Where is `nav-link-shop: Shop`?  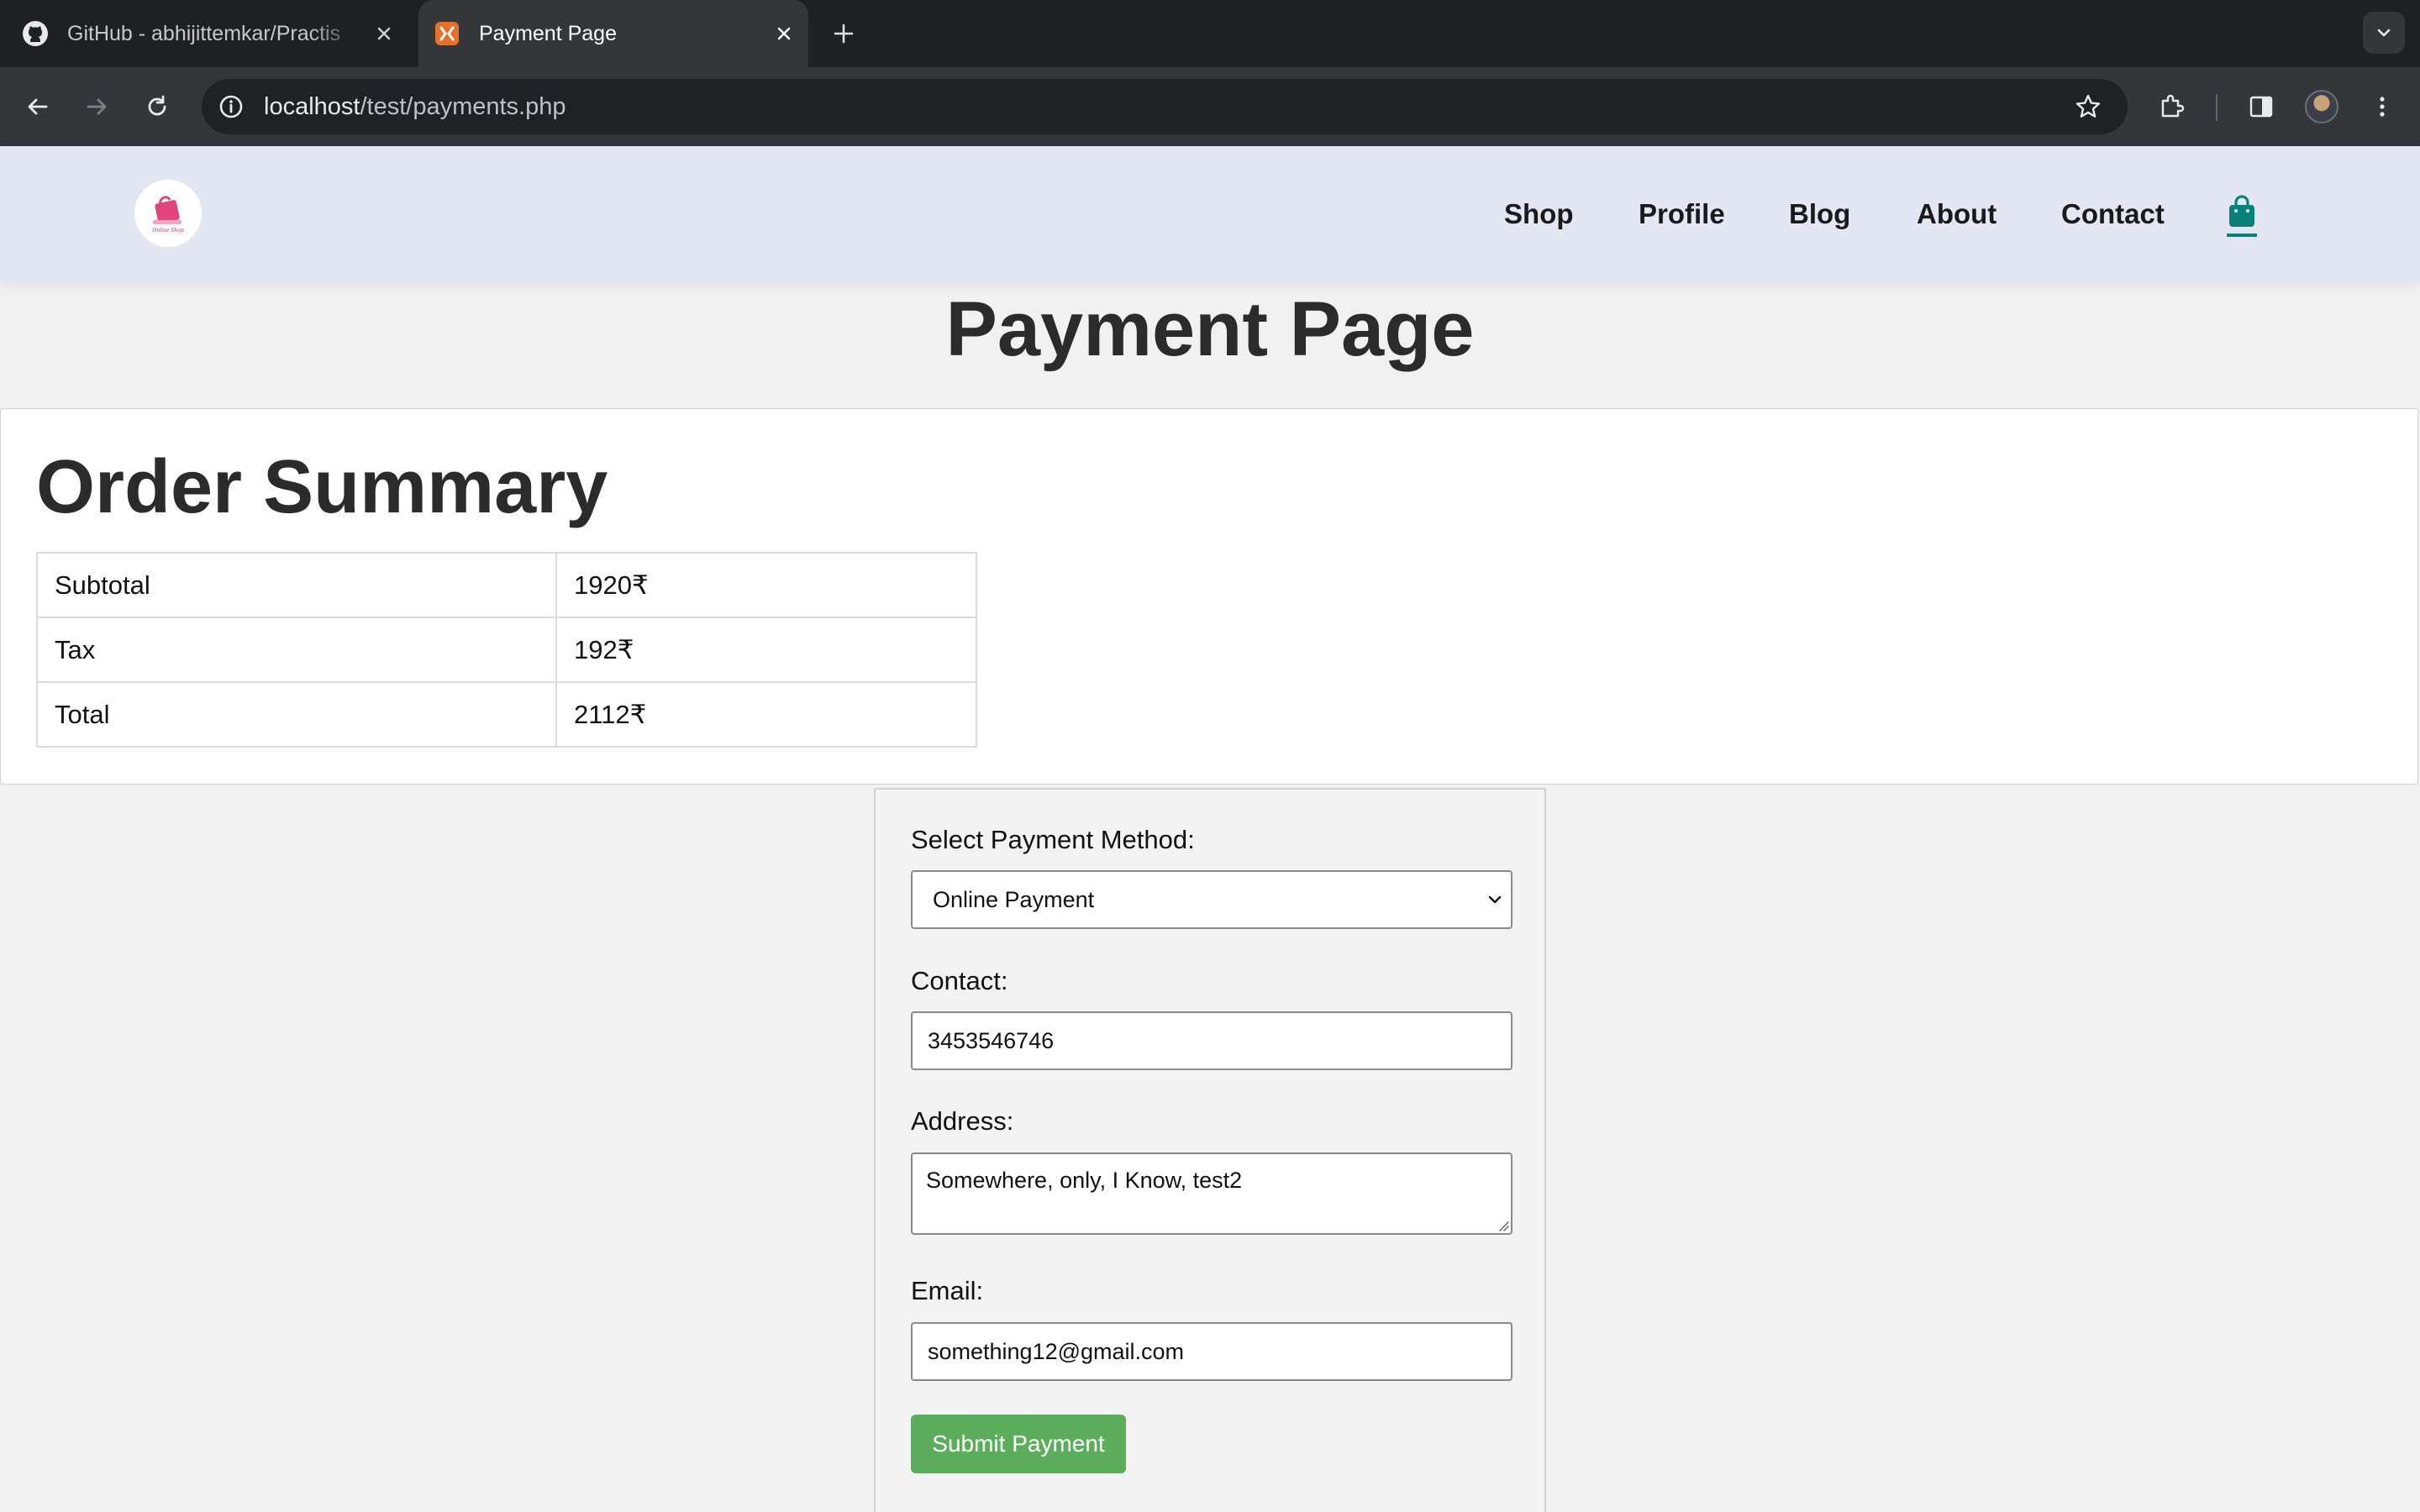
nav-link-shop: Shop is located at coordinates (1538, 214).